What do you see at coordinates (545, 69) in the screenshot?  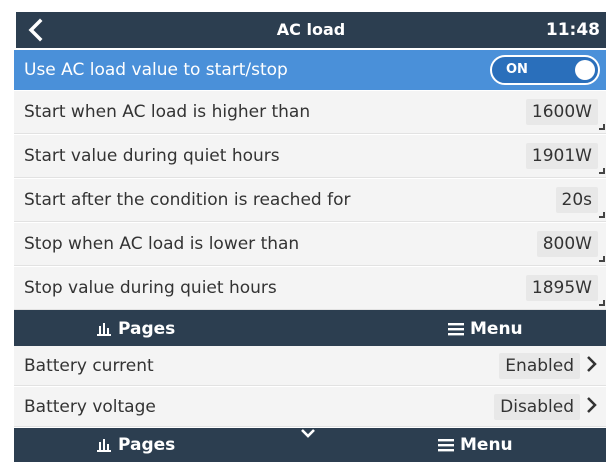 I see `on-off-toggle: ON` at bounding box center [545, 69].